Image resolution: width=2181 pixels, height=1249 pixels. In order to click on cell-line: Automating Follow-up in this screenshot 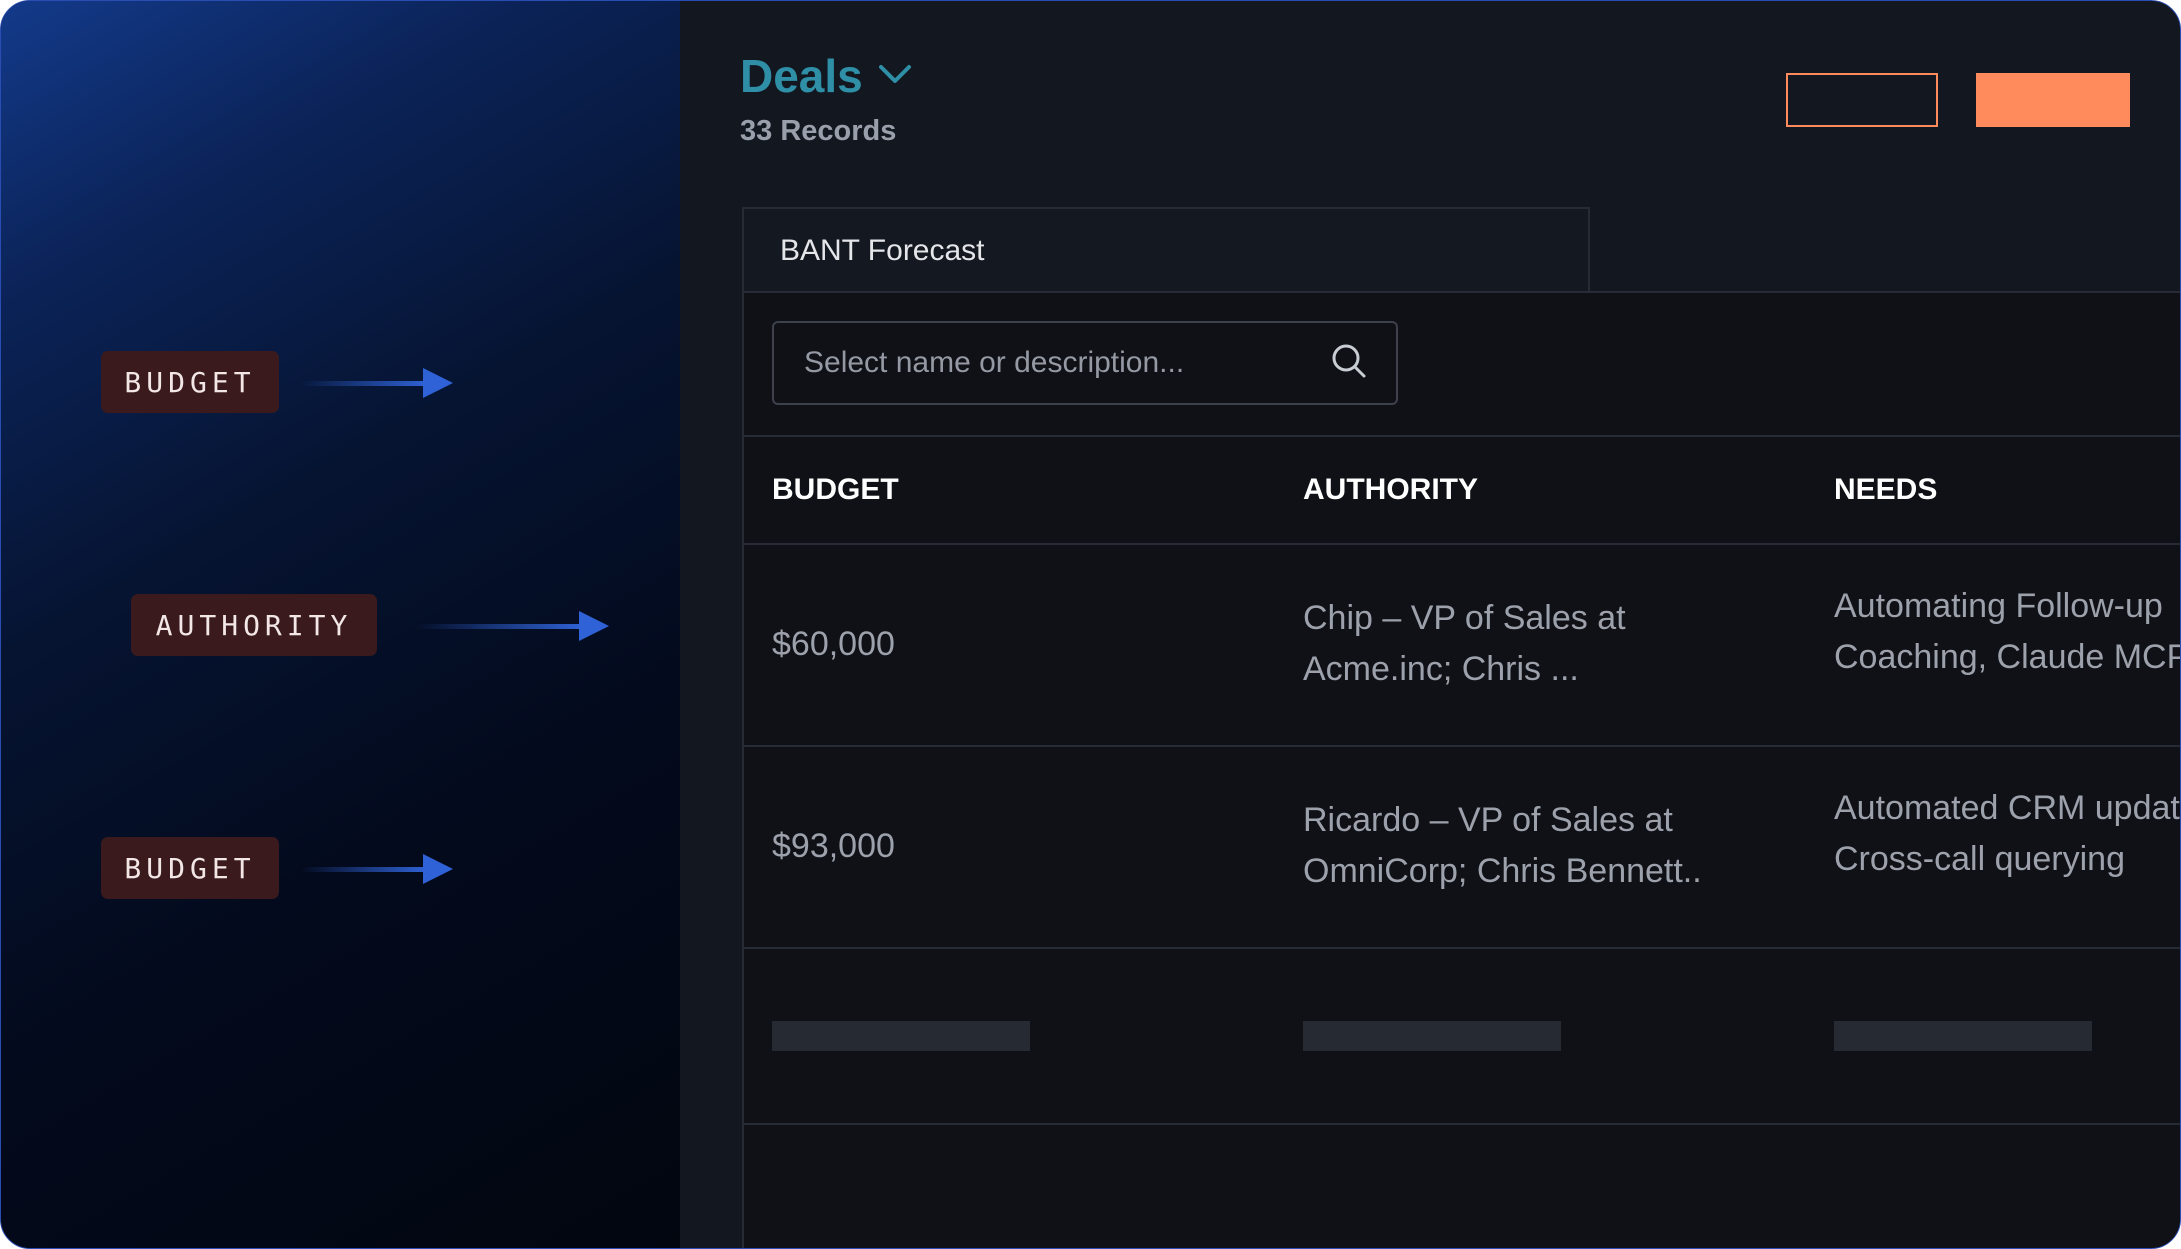, I will do `click(1998, 606)`.